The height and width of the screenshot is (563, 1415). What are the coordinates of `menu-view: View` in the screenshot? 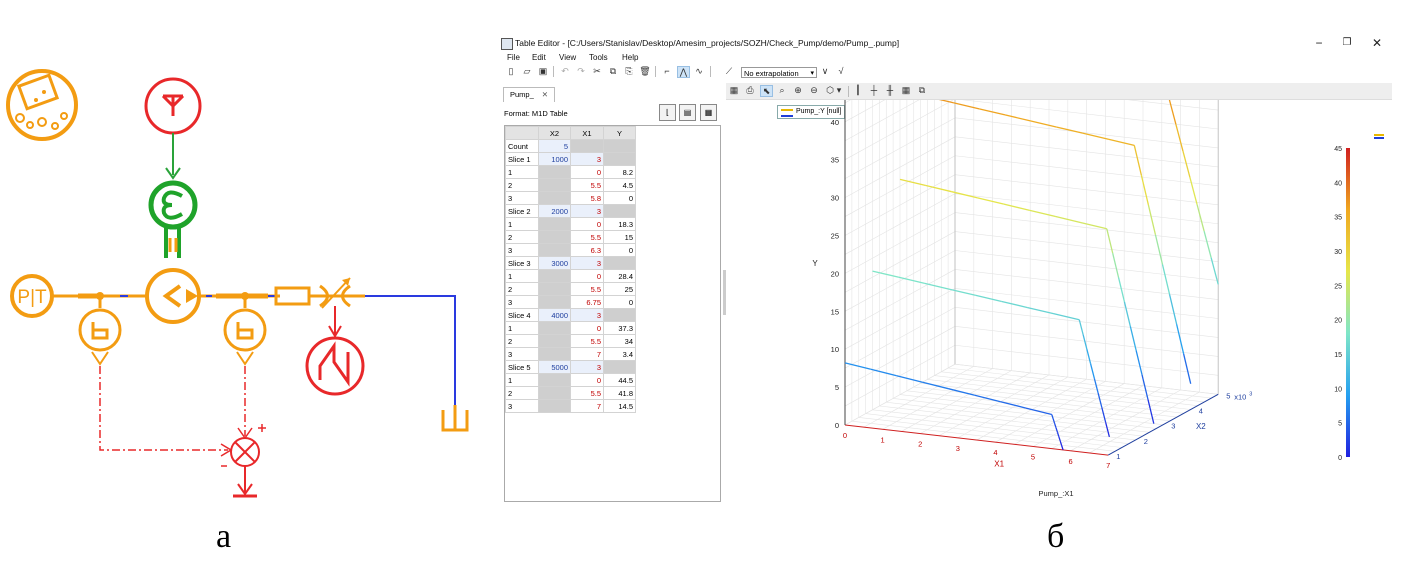 It's located at (567, 57).